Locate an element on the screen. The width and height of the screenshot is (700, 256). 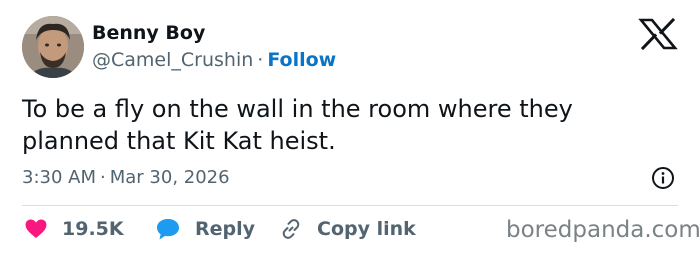
reply-label: Reply is located at coordinates (225, 229).